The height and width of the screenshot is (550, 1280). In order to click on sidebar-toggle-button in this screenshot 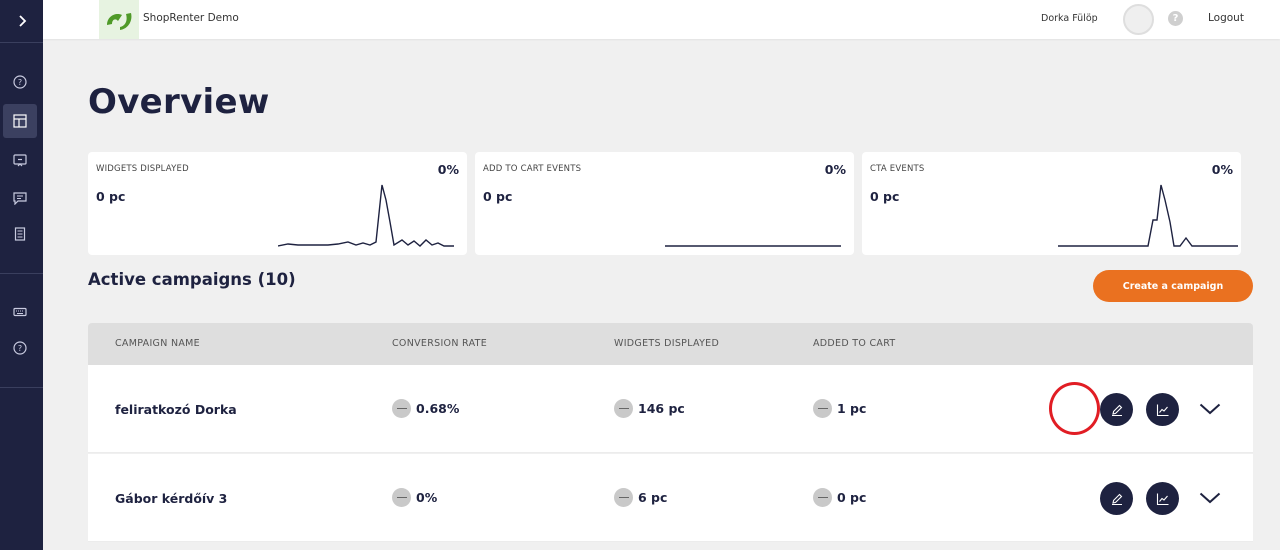, I will do `click(21, 21)`.